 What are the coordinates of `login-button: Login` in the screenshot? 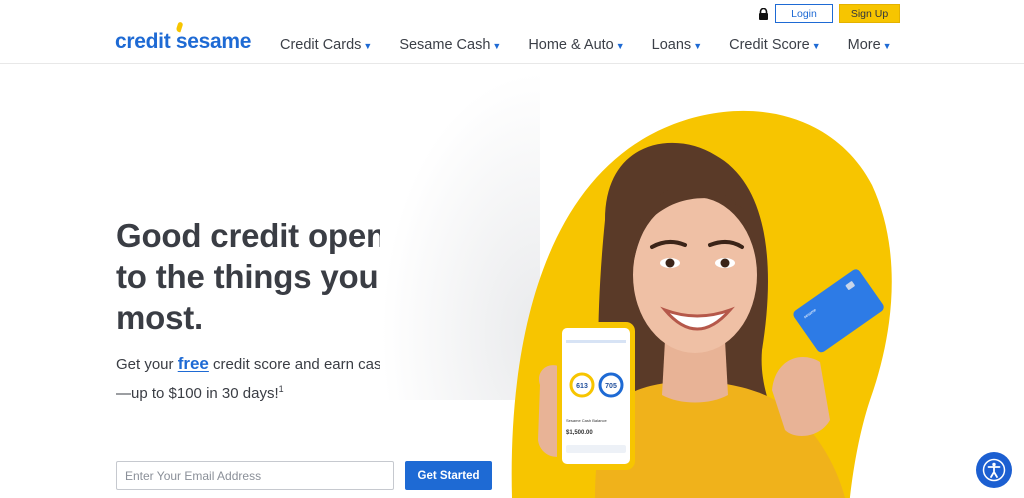 It's located at (804, 13).